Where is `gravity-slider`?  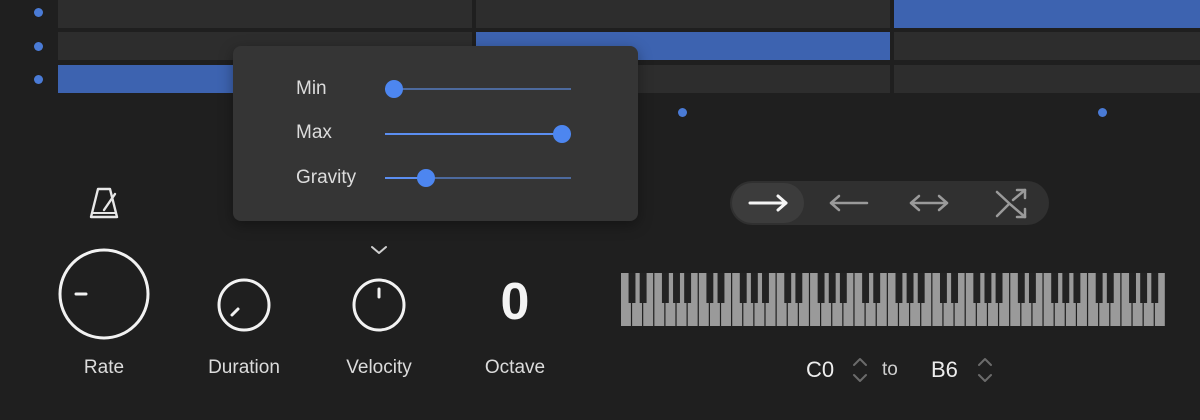 gravity-slider is located at coordinates (478, 178).